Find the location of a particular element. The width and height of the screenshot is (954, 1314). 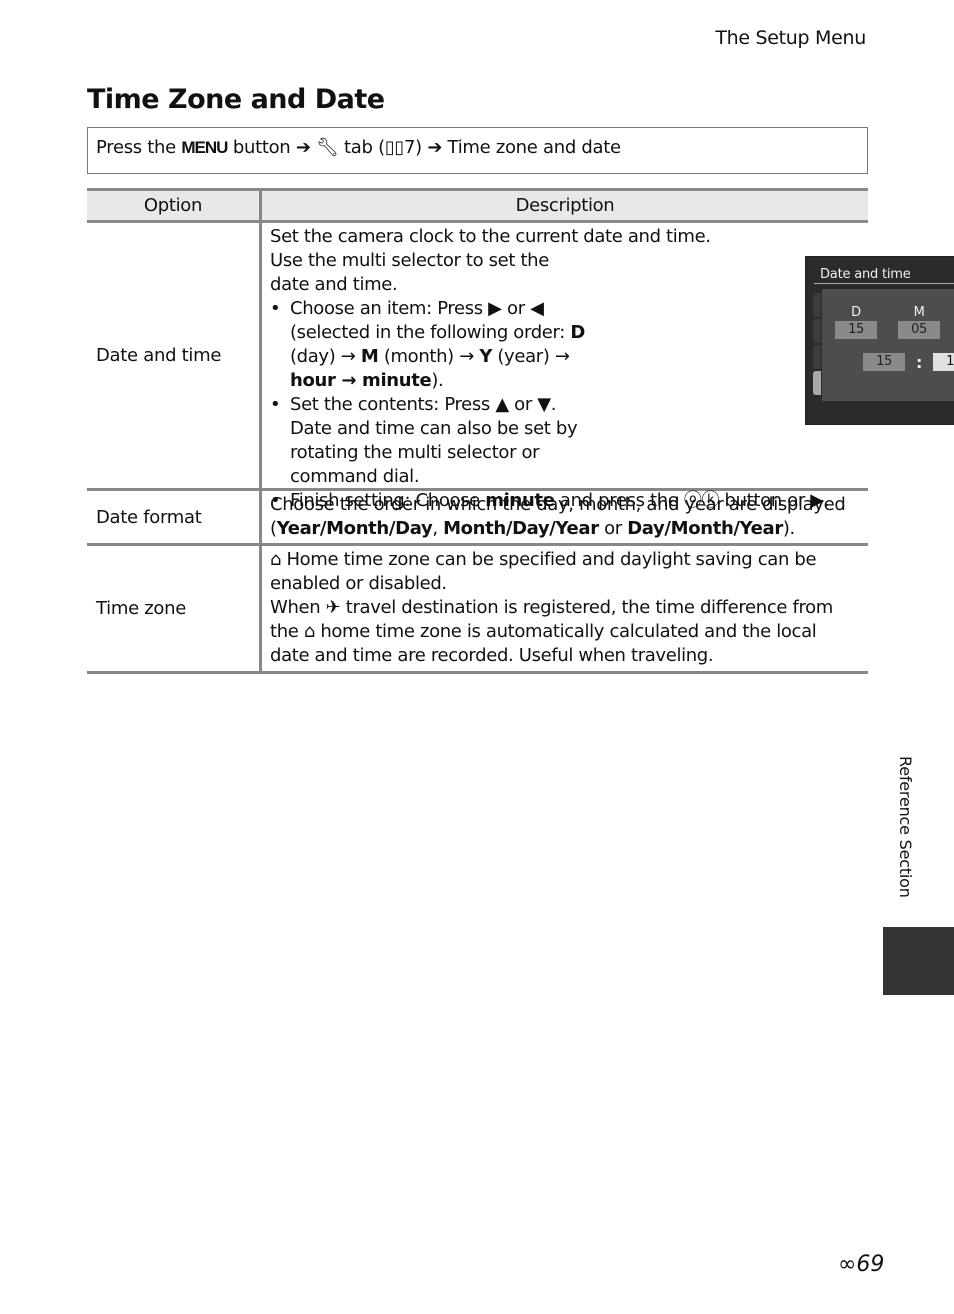

day-field: 15 is located at coordinates (856, 330).